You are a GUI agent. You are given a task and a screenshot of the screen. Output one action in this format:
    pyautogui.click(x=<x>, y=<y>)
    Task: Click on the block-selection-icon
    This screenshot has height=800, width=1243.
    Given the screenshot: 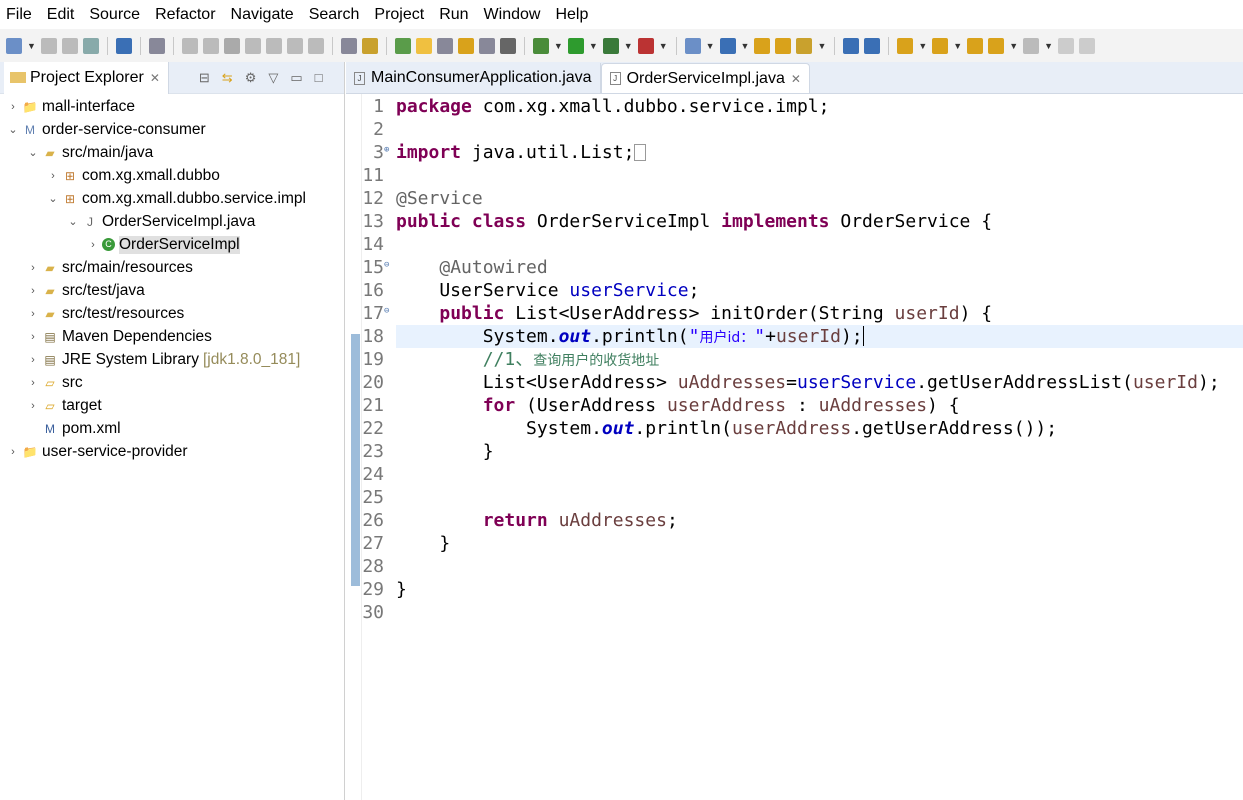 What is the action you would take?
    pyautogui.click(x=486, y=45)
    